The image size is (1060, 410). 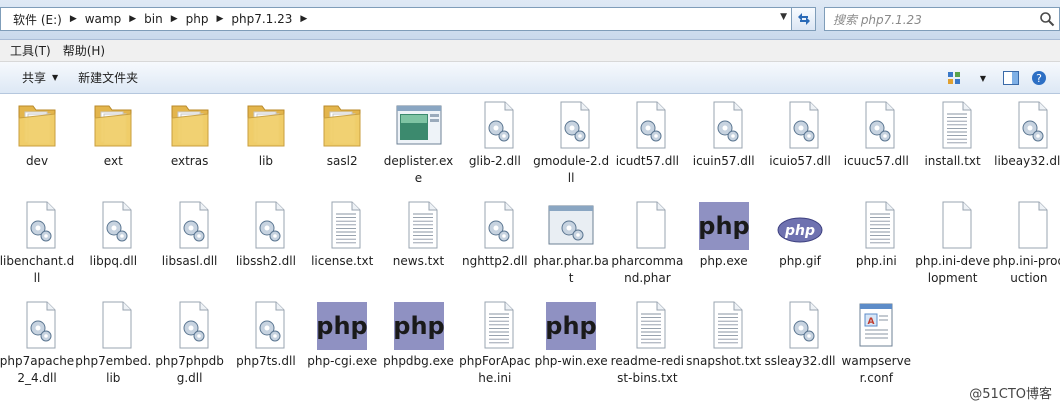 I want to click on change-view-button, so click(x=955, y=78).